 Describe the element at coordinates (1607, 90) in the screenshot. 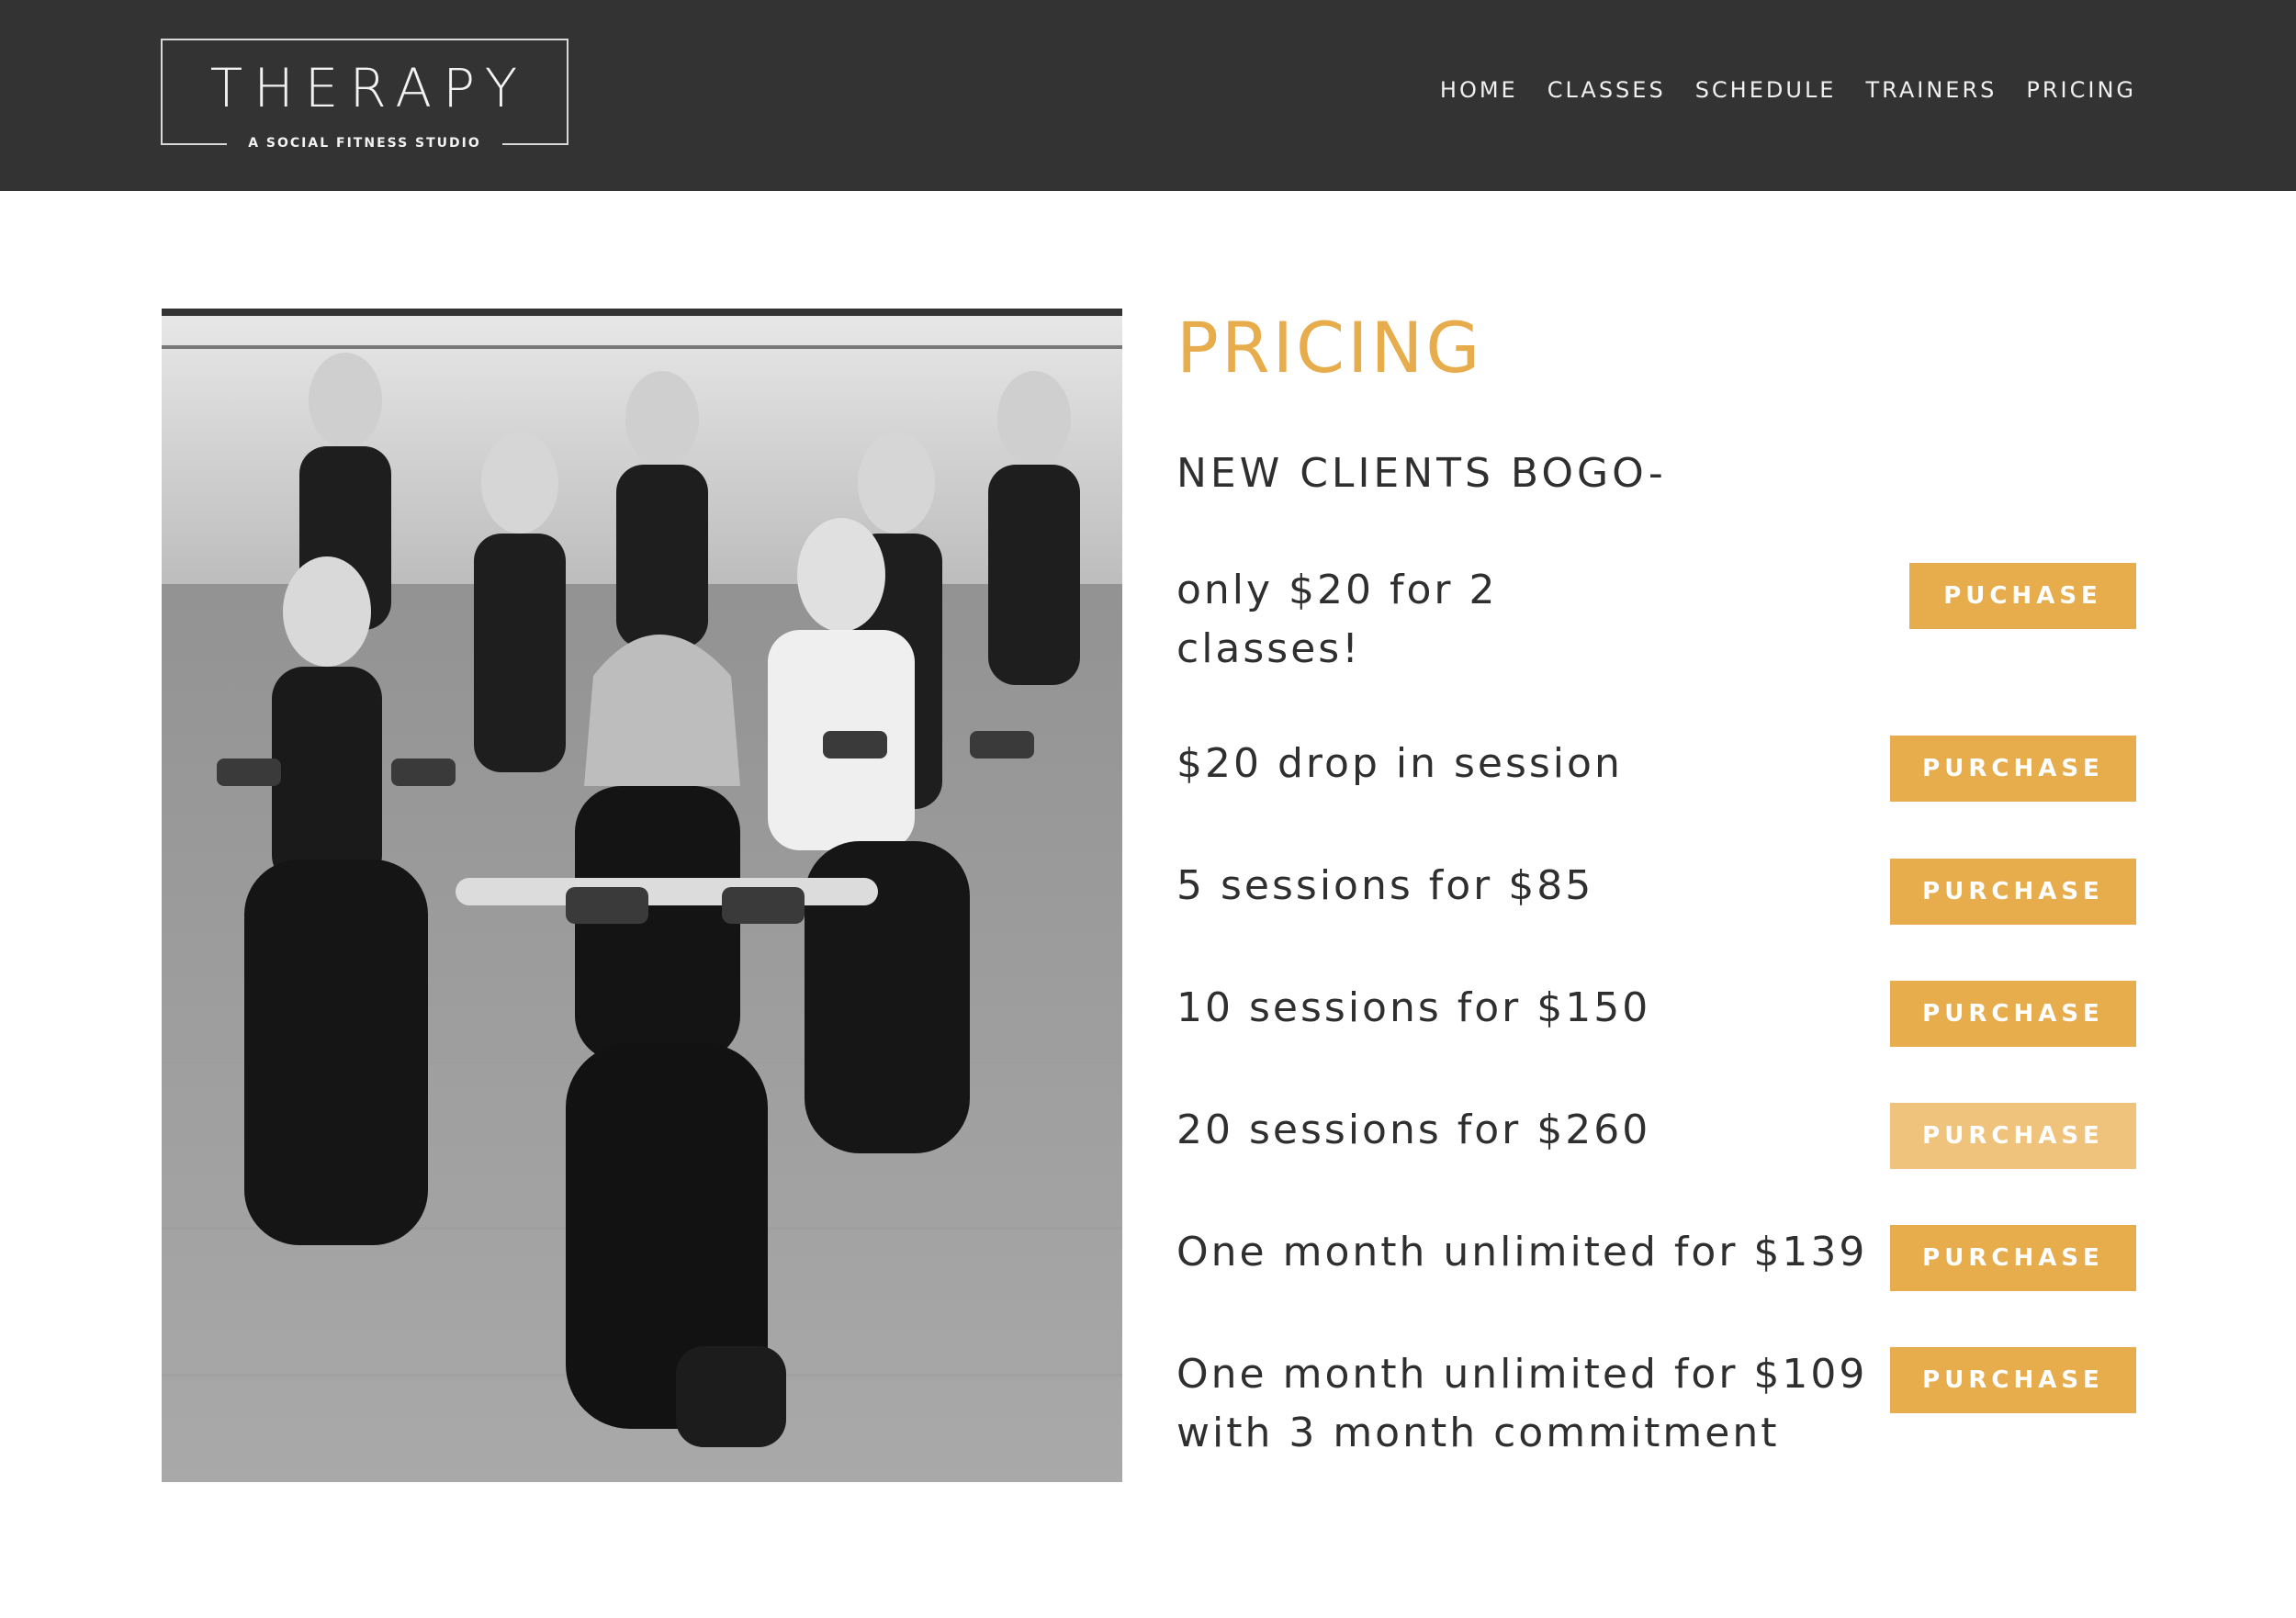

I see `nav-classes: CLASSES` at that location.